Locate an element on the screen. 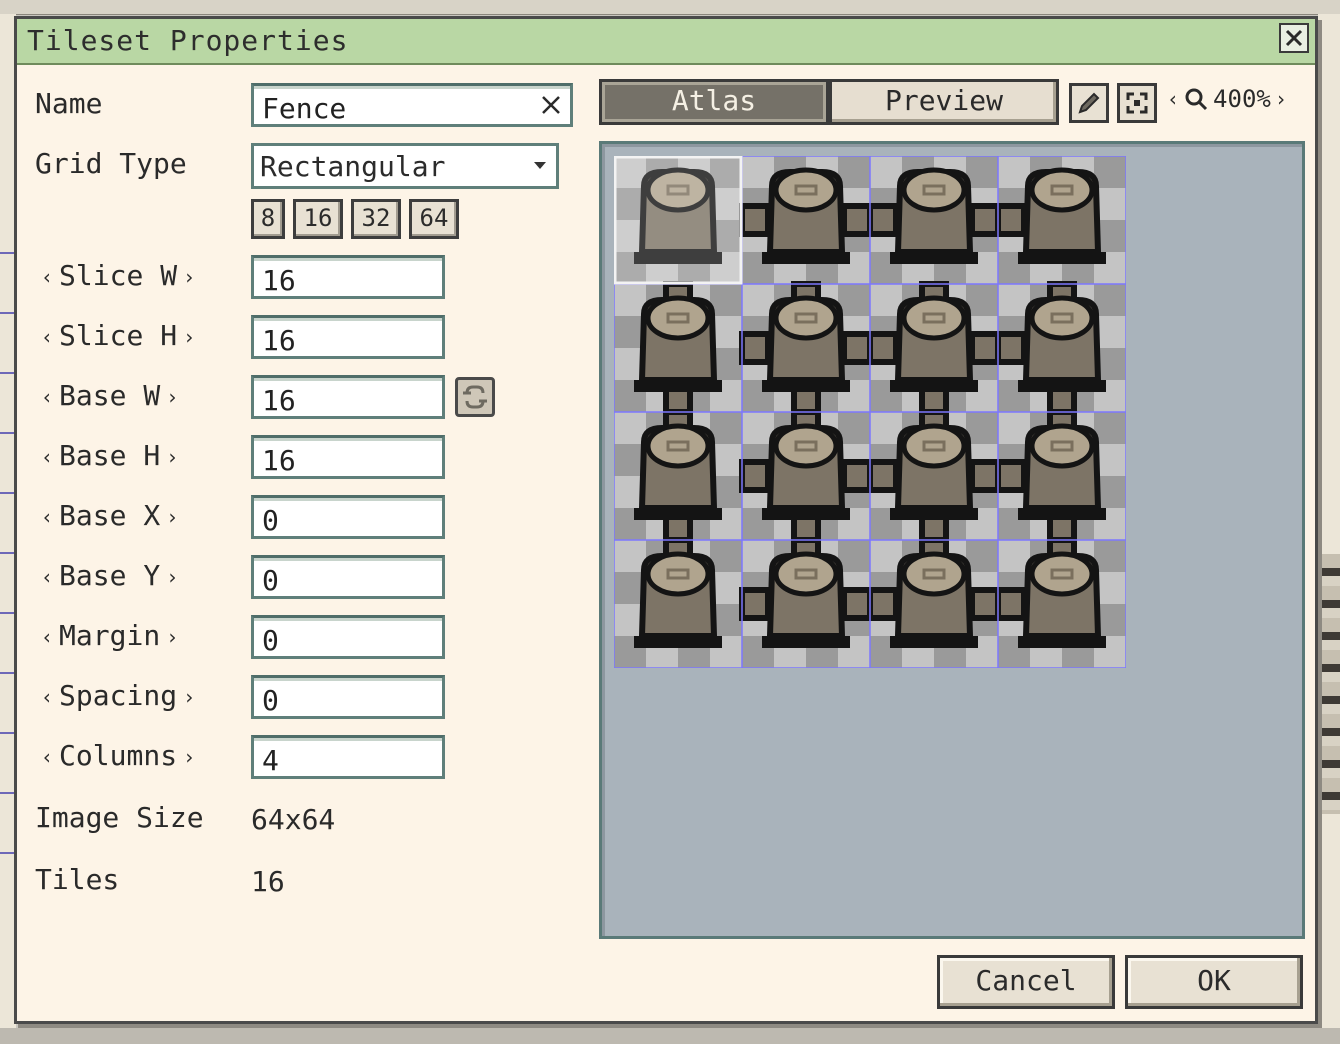 Image resolution: width=1340 pixels, height=1044 pixels. clear-icon is located at coordinates (551, 105).